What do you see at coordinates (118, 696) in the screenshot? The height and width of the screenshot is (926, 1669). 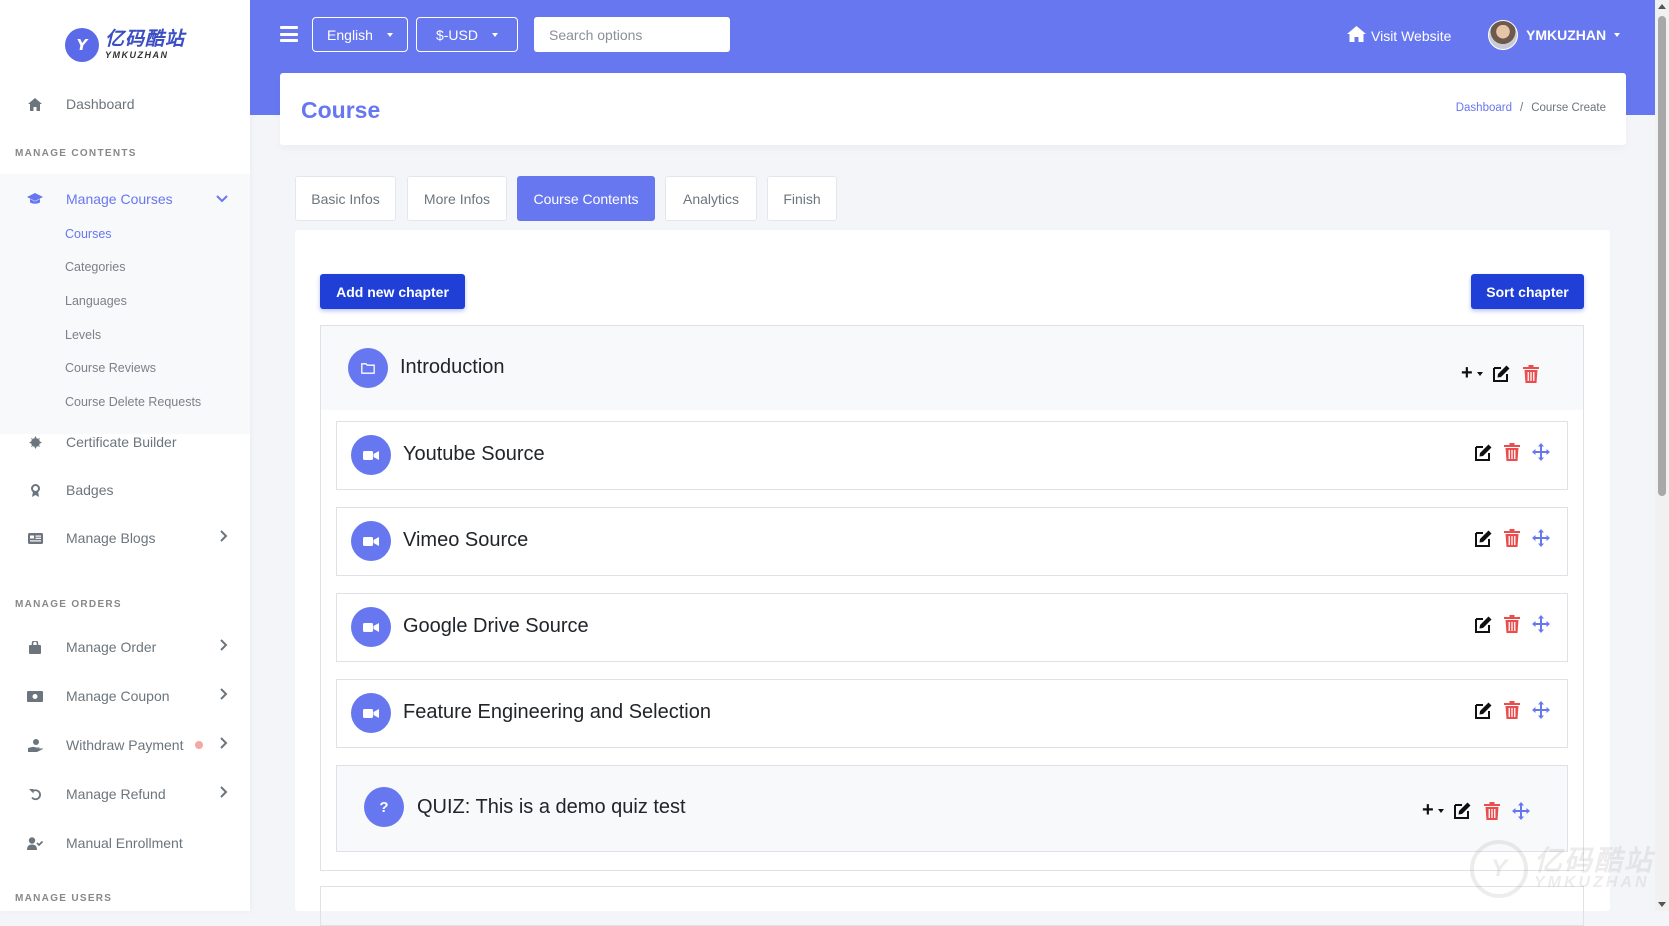 I see `sidebar-item-label: Manage Coupon` at bounding box center [118, 696].